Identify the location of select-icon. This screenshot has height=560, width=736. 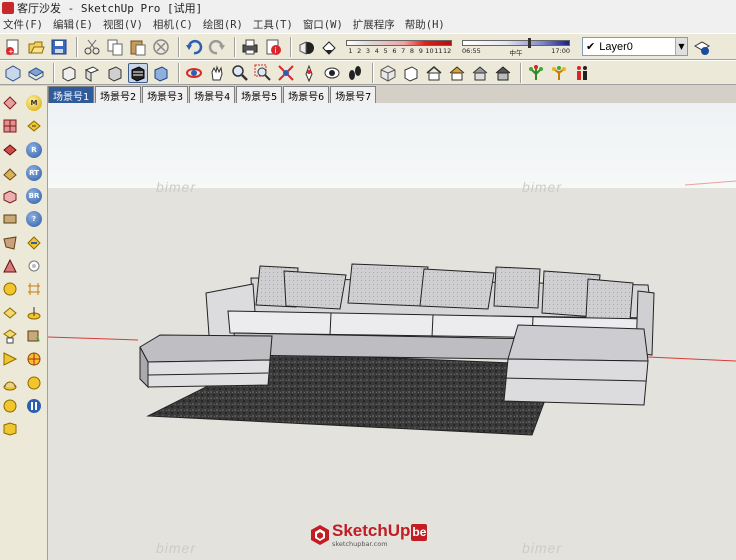
(10, 103).